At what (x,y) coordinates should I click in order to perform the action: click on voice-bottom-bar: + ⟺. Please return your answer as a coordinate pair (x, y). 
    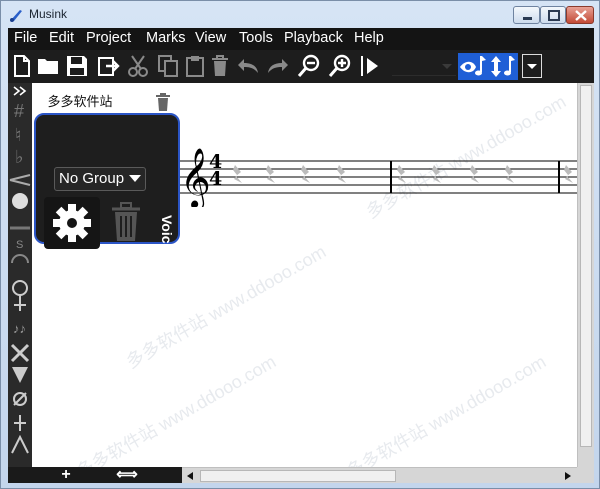
    Looking at the image, I should click on (95, 475).